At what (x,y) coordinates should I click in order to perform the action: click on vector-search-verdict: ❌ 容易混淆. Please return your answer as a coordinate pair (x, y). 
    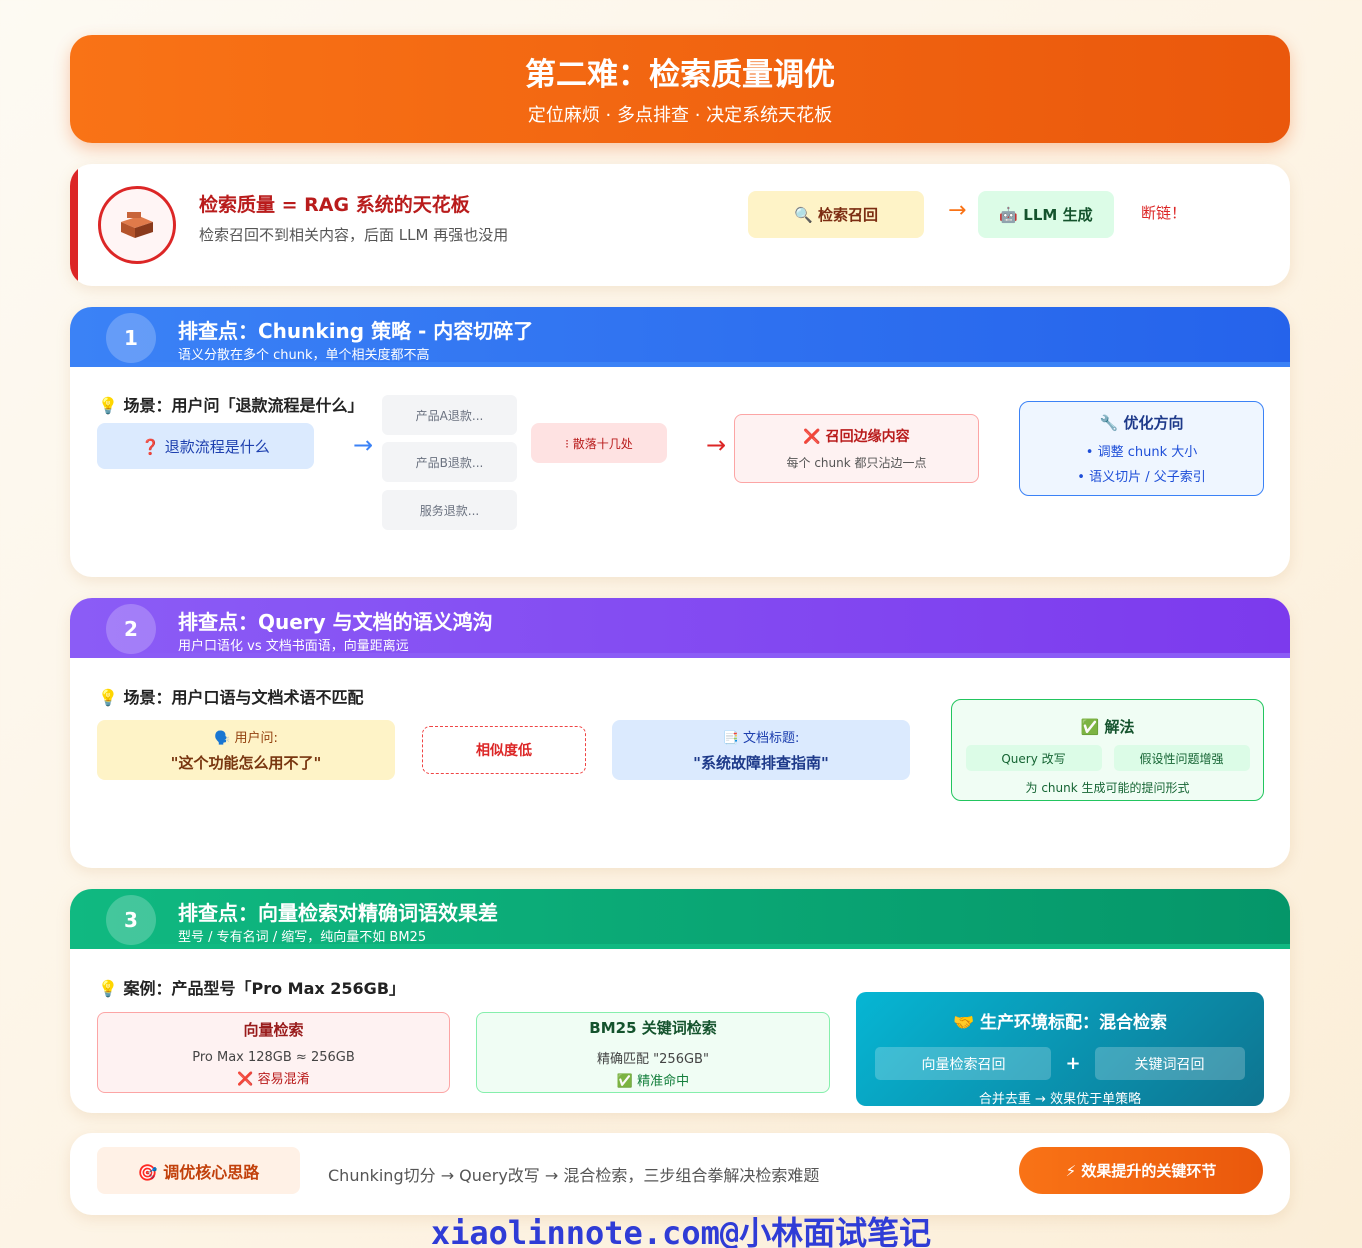
    Looking at the image, I should click on (273, 1079).